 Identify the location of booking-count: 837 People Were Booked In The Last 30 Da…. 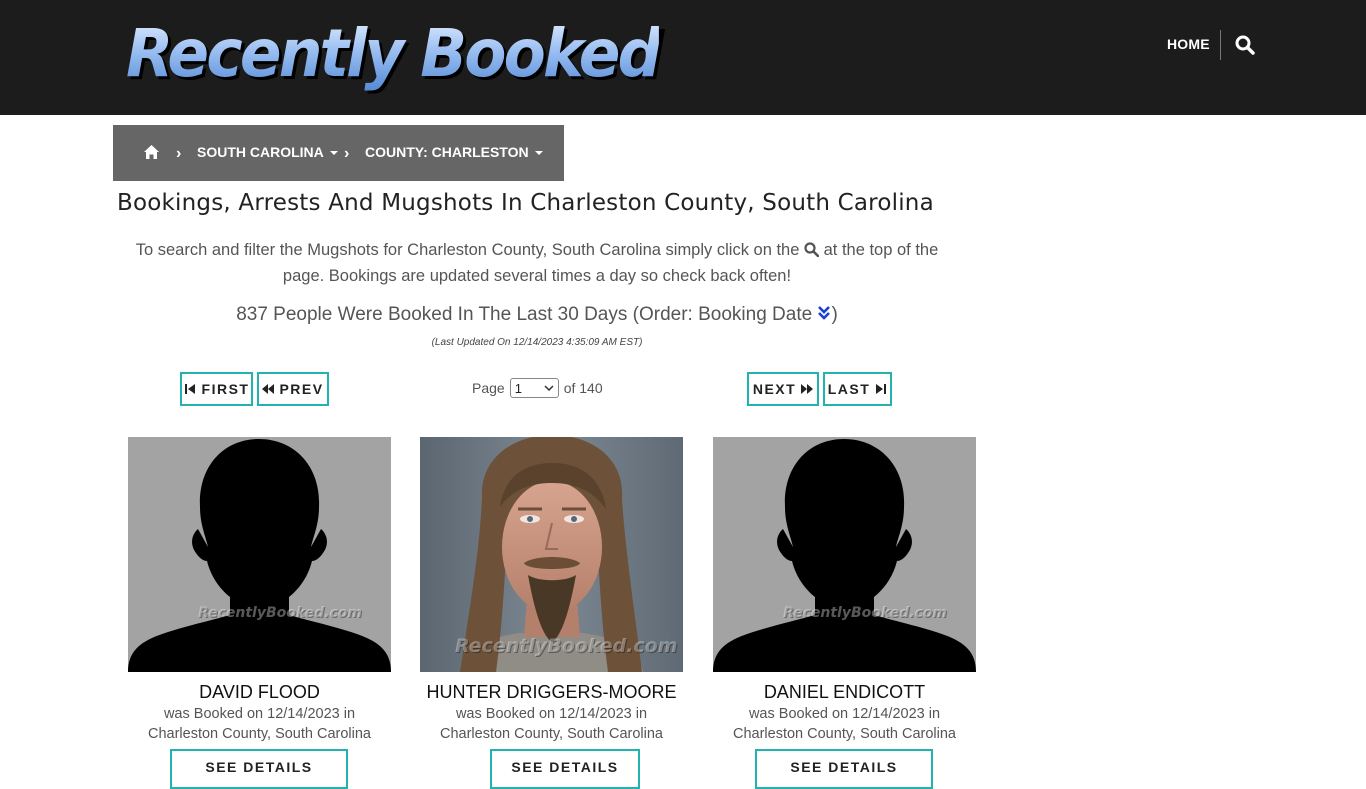
(537, 315).